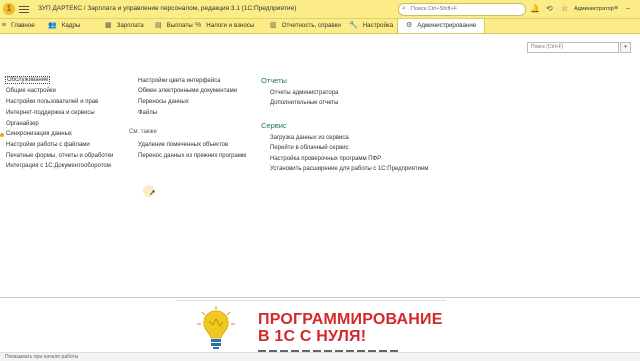  Describe the element at coordinates (18, 26) in the screenshot. I see `tab-main: ≡ Главное` at that location.